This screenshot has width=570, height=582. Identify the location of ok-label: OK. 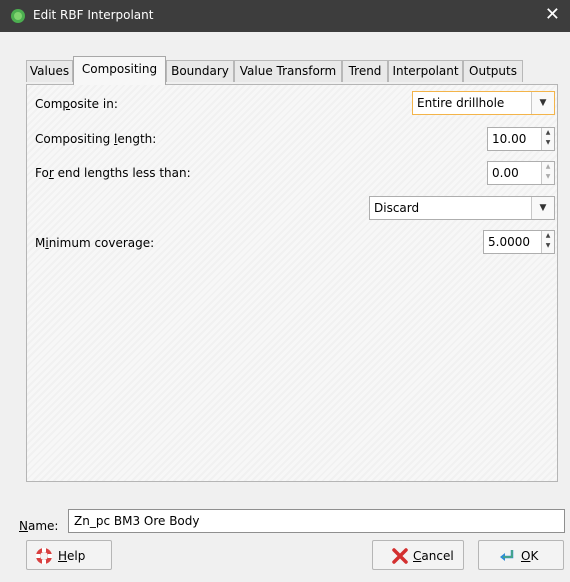
(530, 556).